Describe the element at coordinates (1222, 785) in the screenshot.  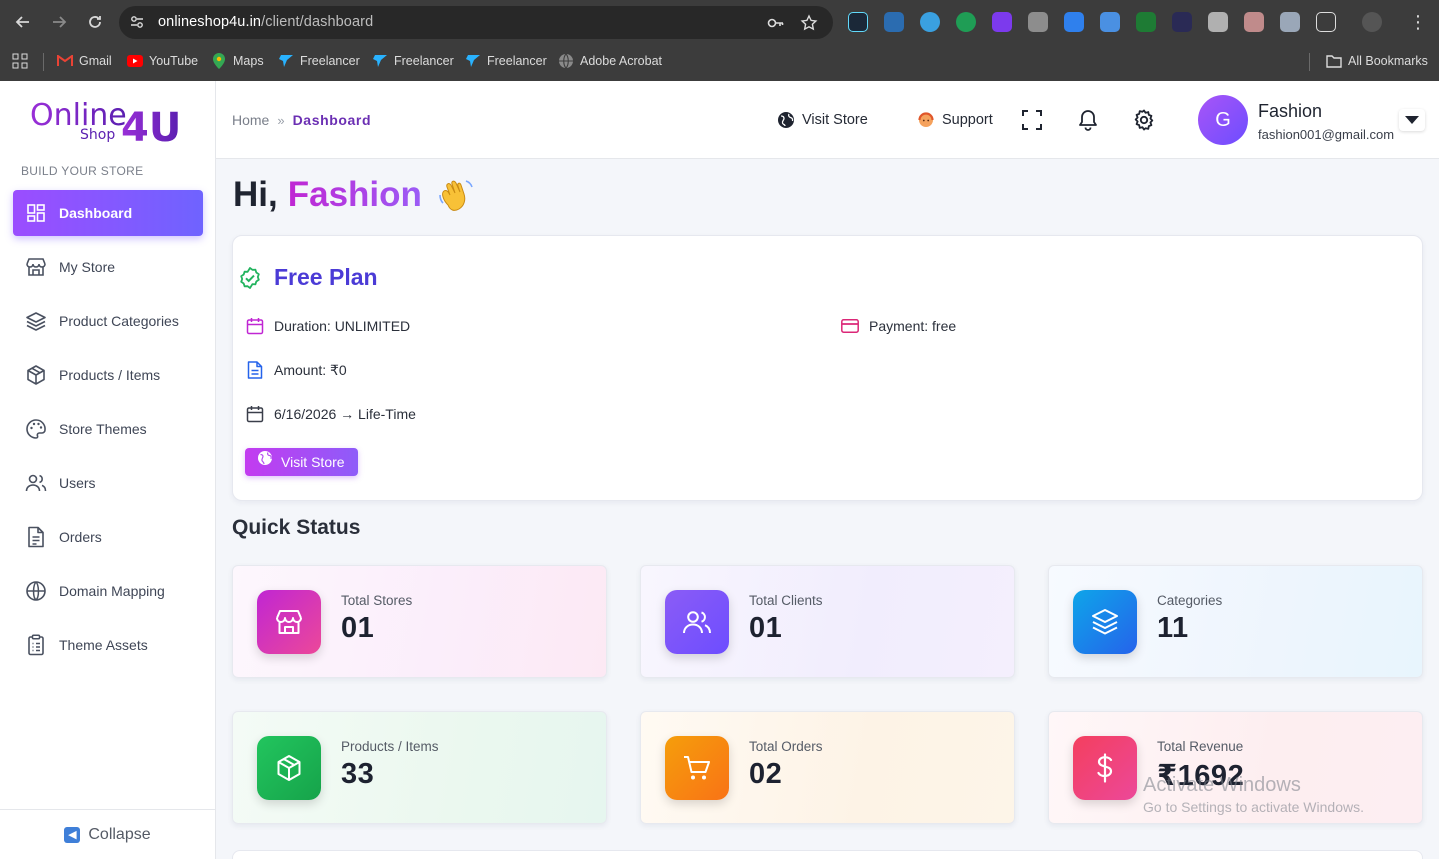
I see `watermark-title: Activate Windows` at that location.